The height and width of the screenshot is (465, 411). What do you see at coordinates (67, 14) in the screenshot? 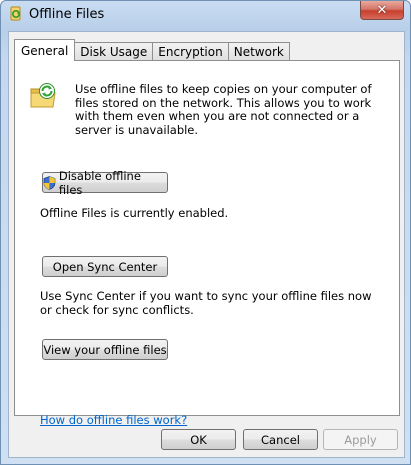
I see `window-title: Offline Files` at bounding box center [67, 14].